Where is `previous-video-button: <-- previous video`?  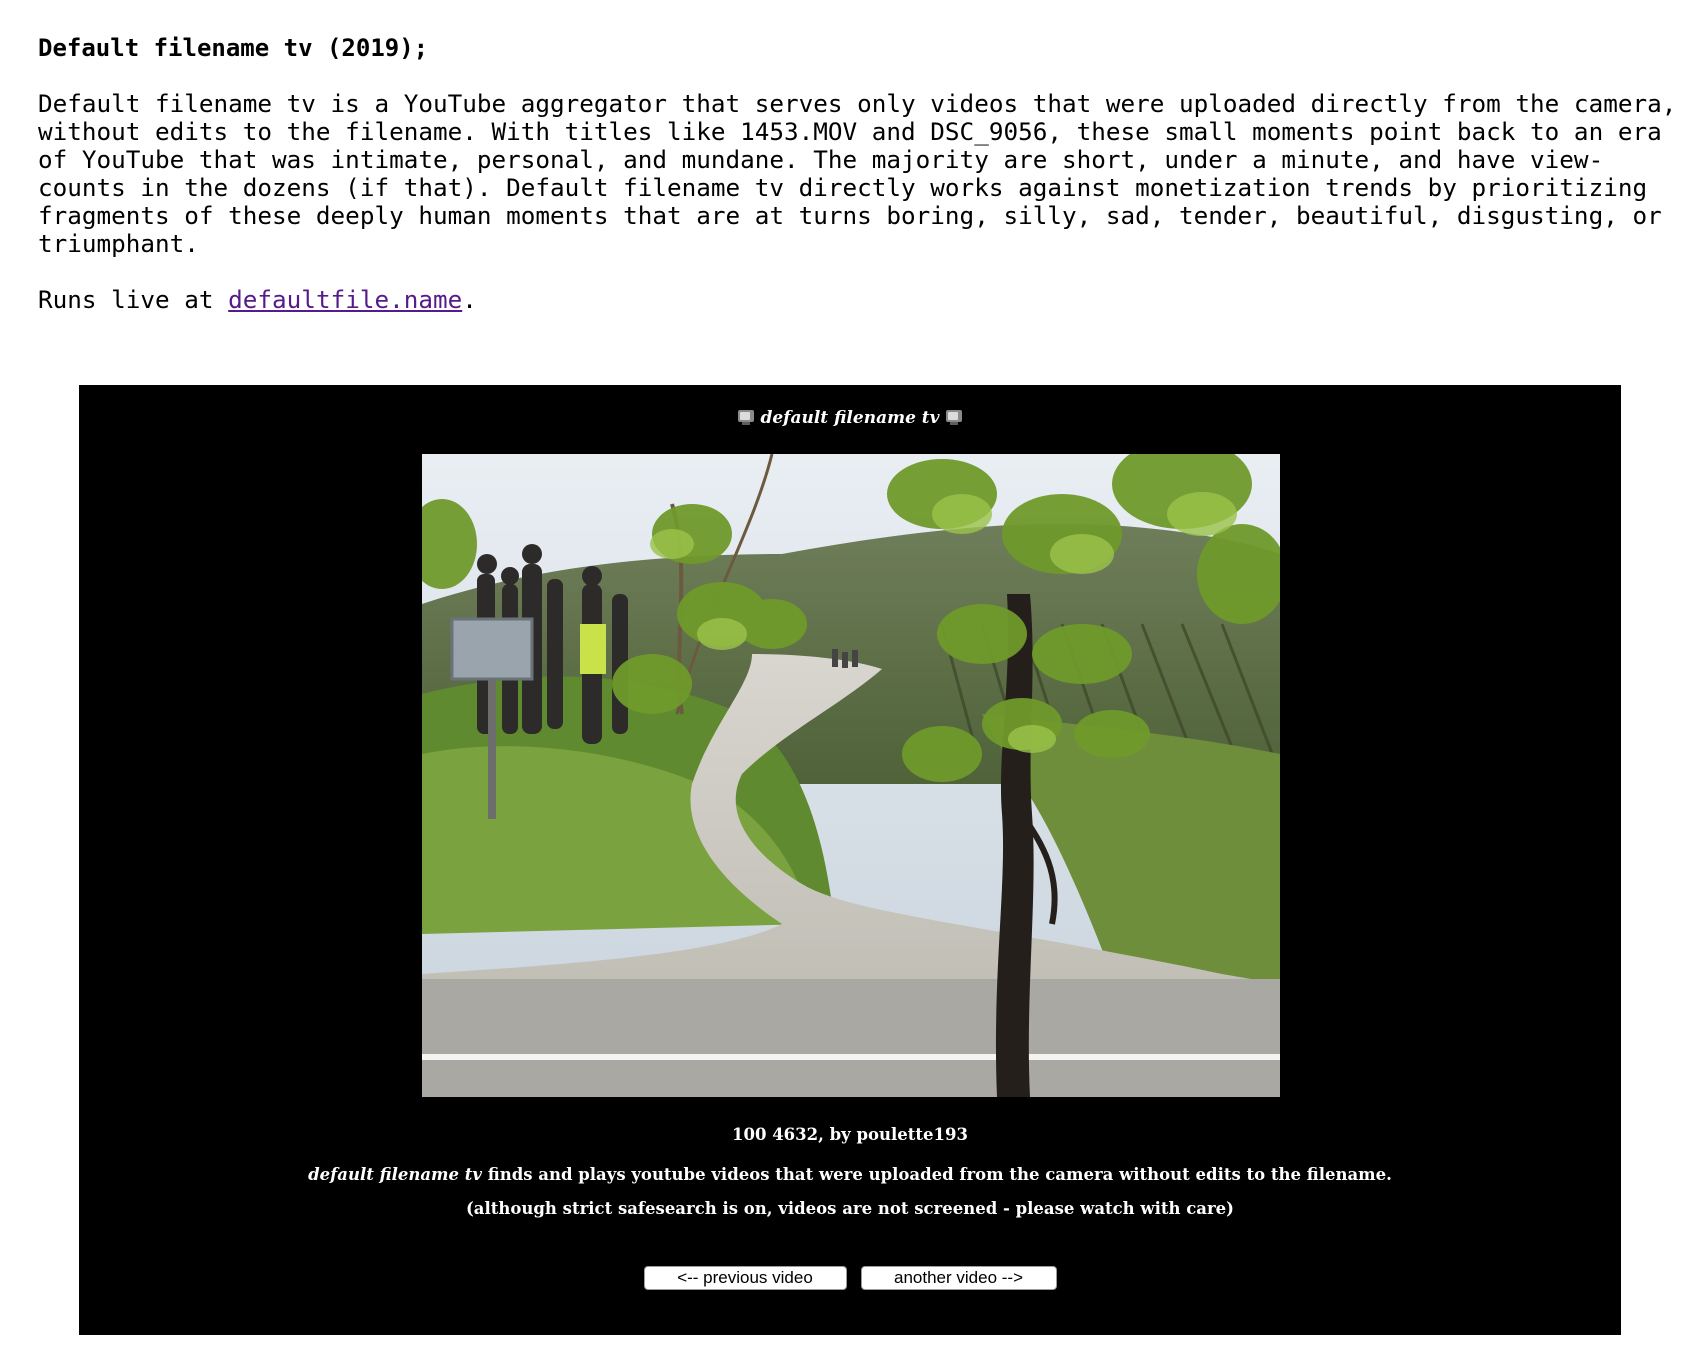 previous-video-button: <-- previous video is located at coordinates (745, 1278).